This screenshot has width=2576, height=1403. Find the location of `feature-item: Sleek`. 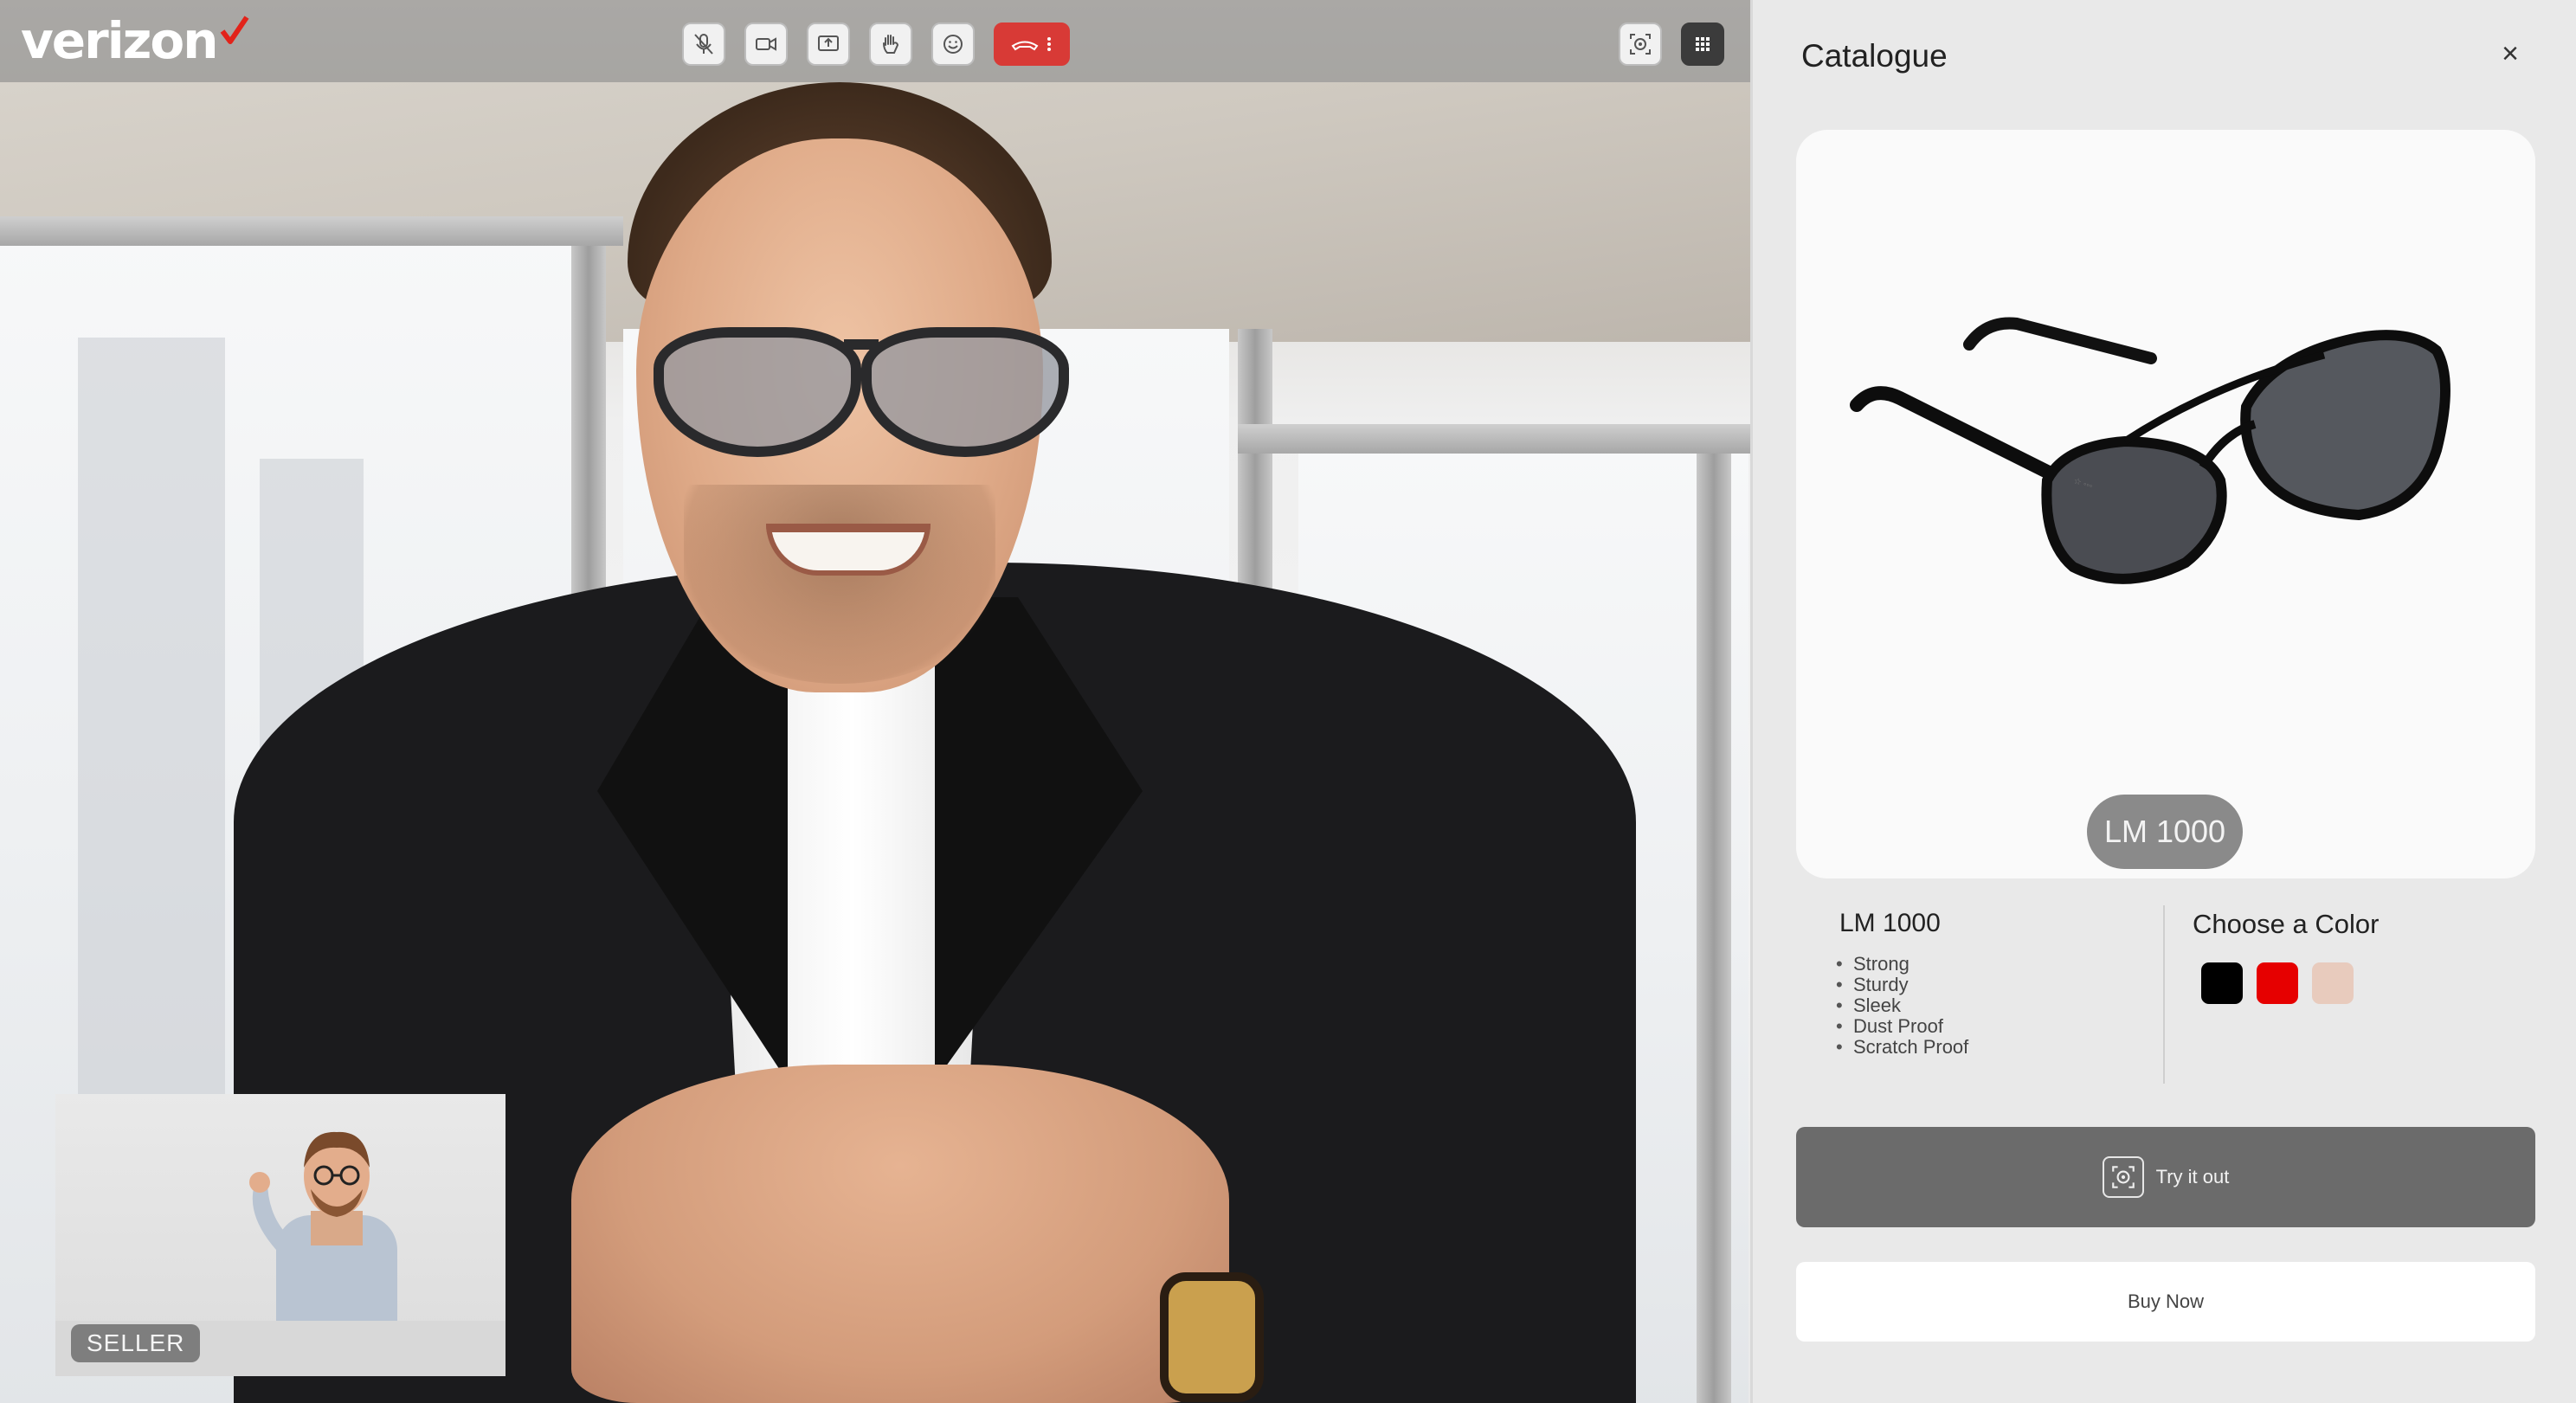

feature-item: Sleek is located at coordinates (2000, 1006).